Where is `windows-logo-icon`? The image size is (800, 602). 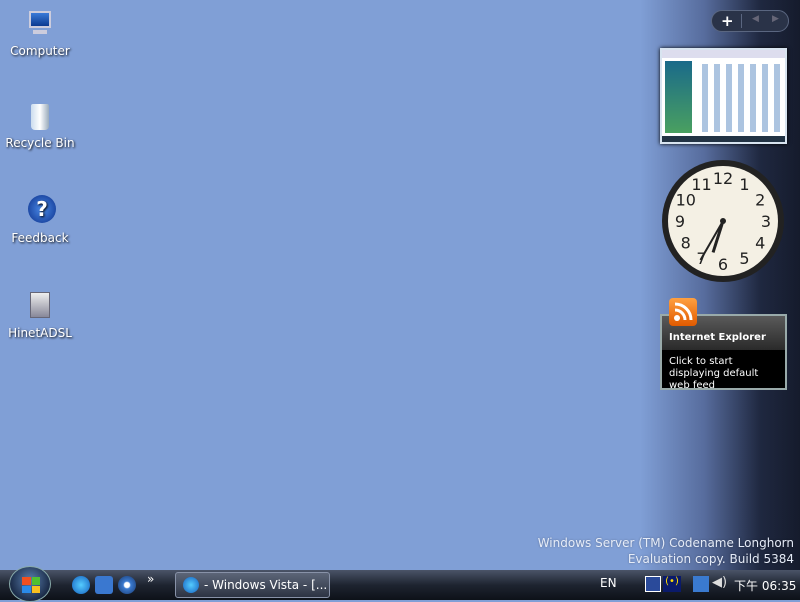 windows-logo-icon is located at coordinates (31, 585).